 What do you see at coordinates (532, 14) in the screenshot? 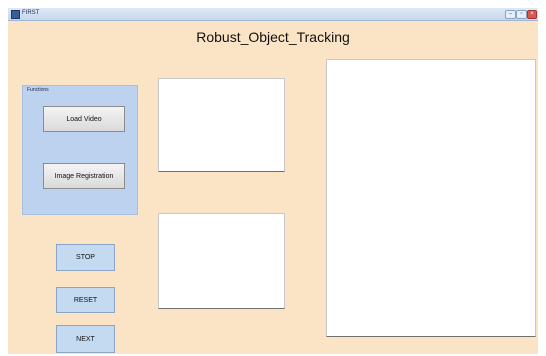
I see `close-icon: ×` at bounding box center [532, 14].